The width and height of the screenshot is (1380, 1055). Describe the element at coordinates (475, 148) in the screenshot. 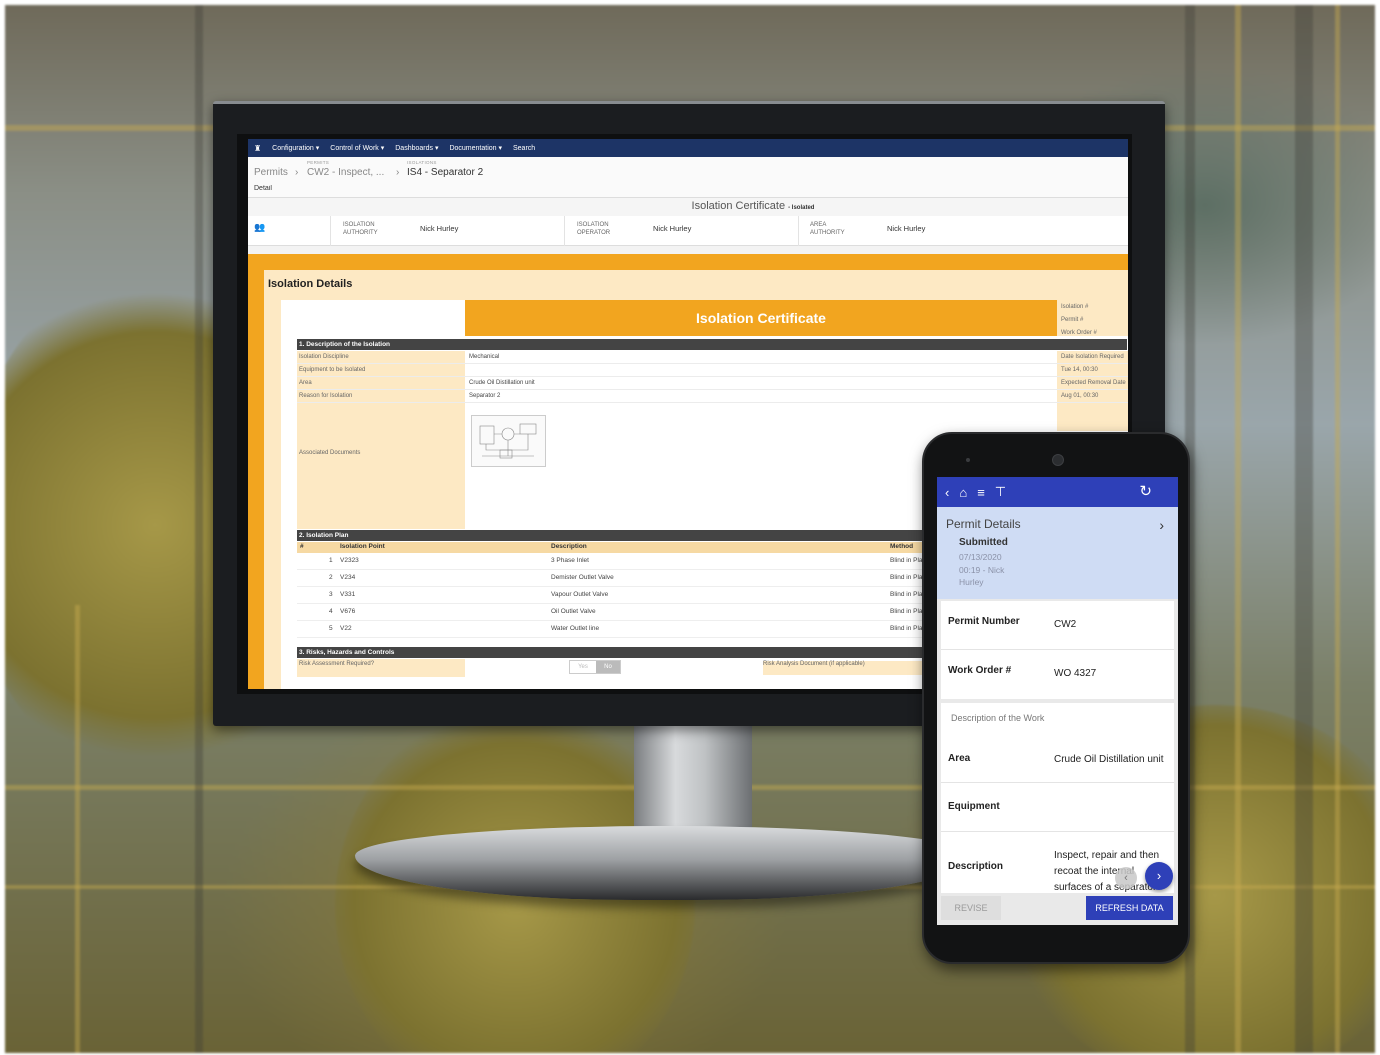

I see `nav-documentation: Documentation ▾` at that location.